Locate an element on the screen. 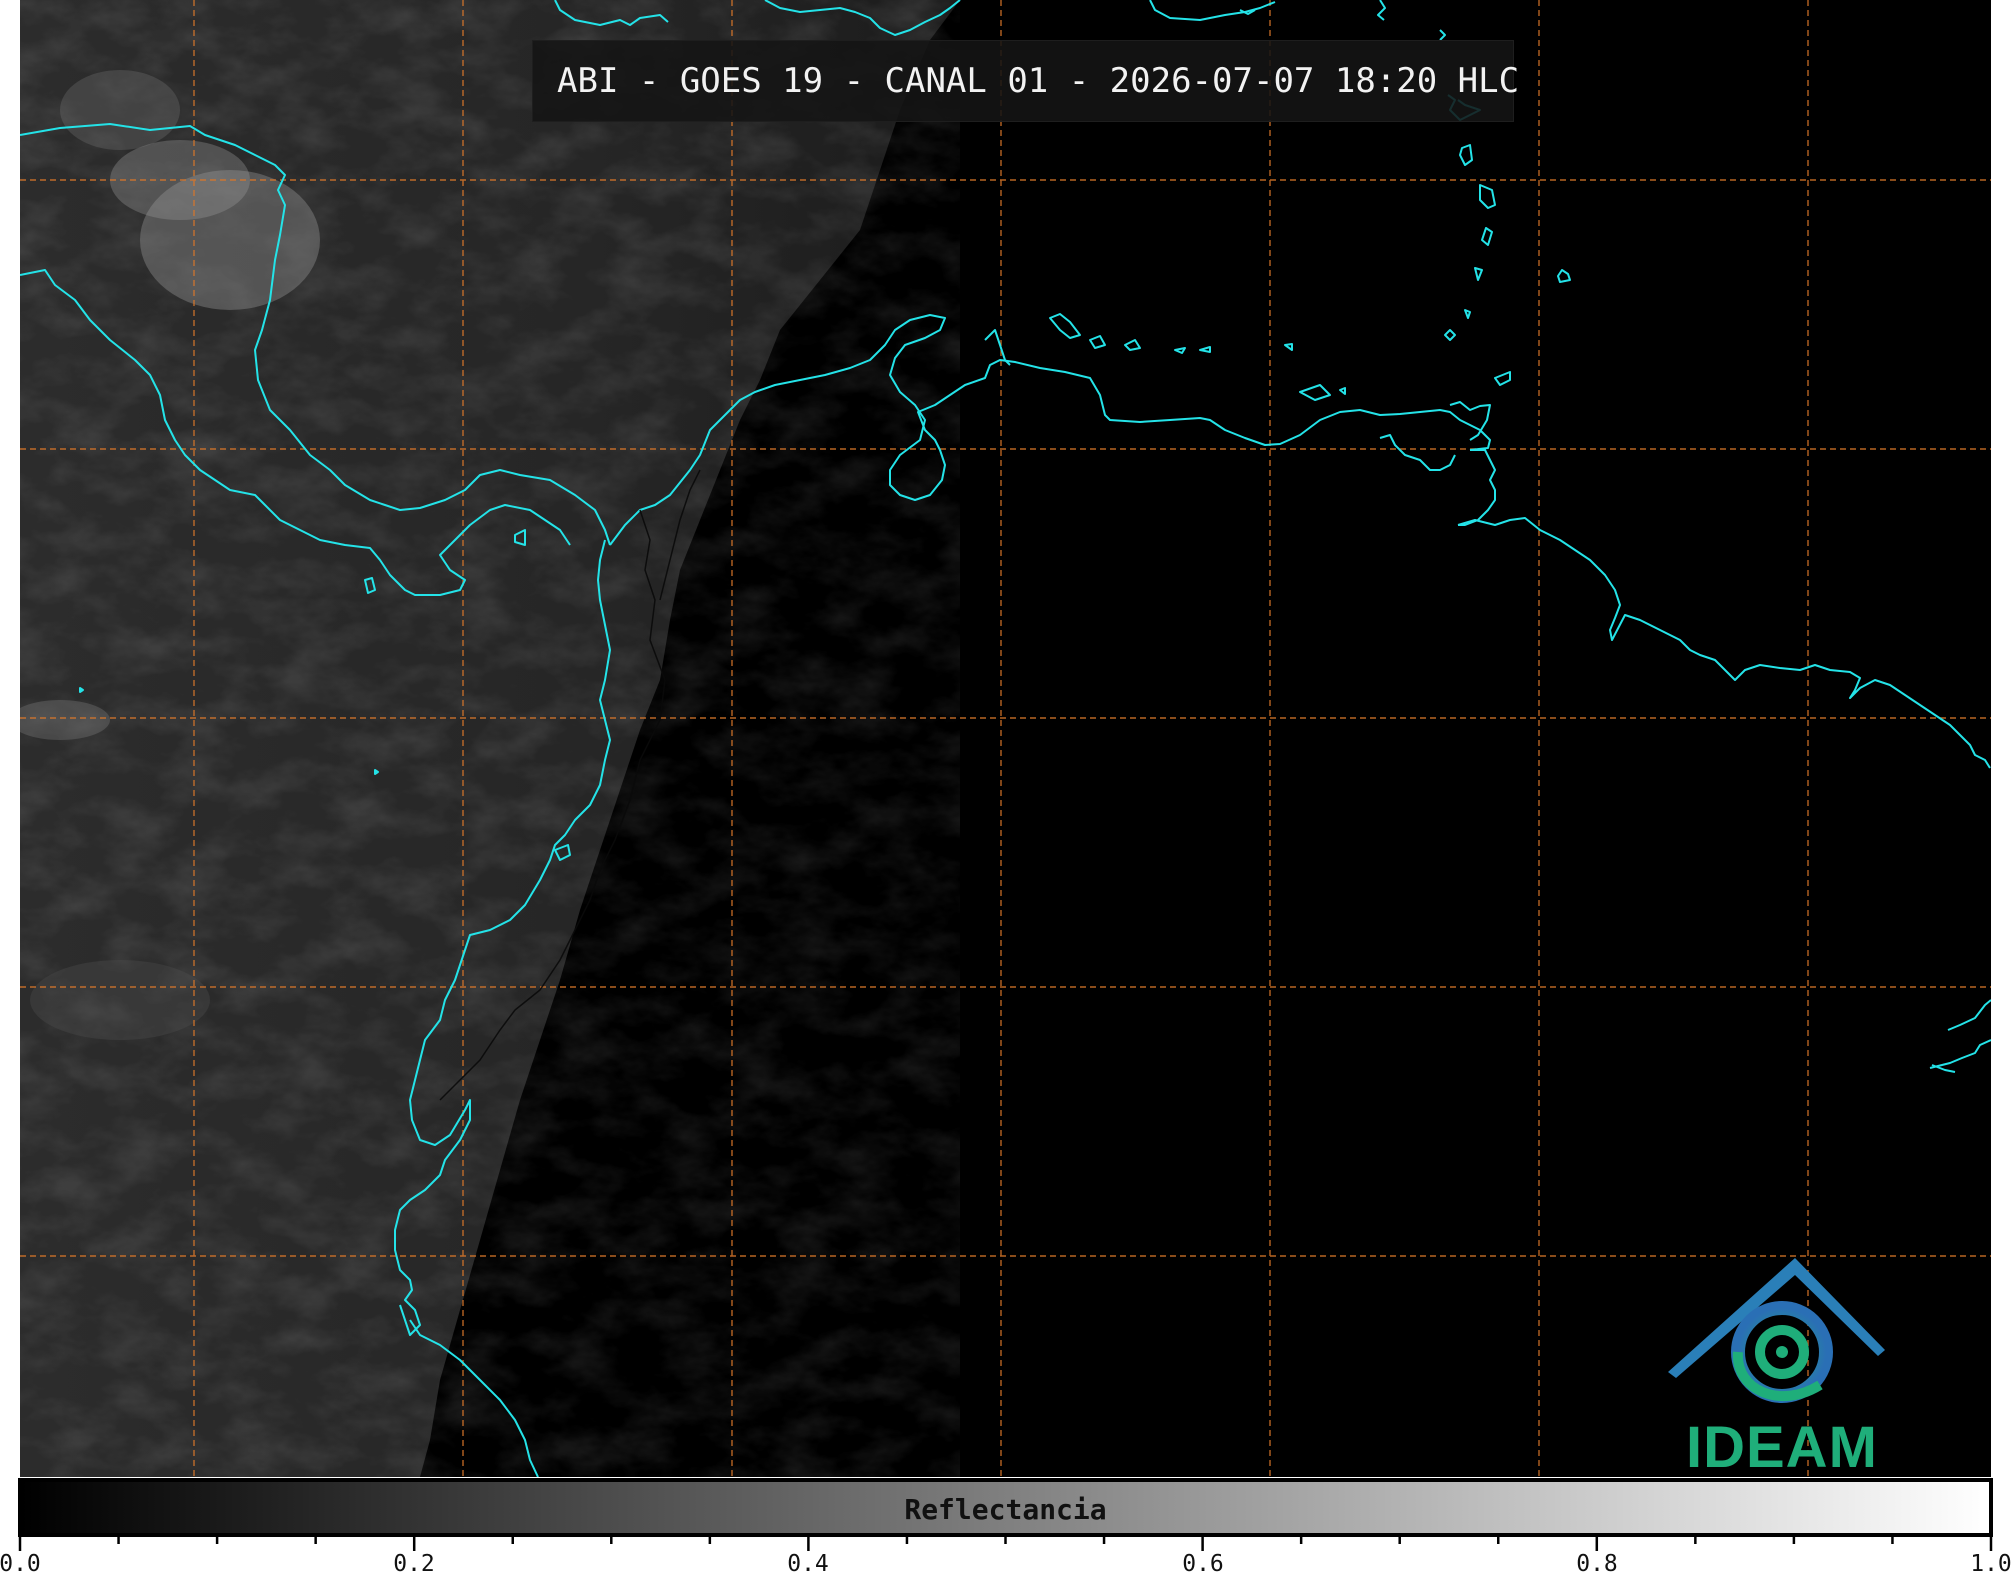 The width and height of the screenshot is (2011, 1577). colorbar-tick-label: 0.2 is located at coordinates (414, 1564).